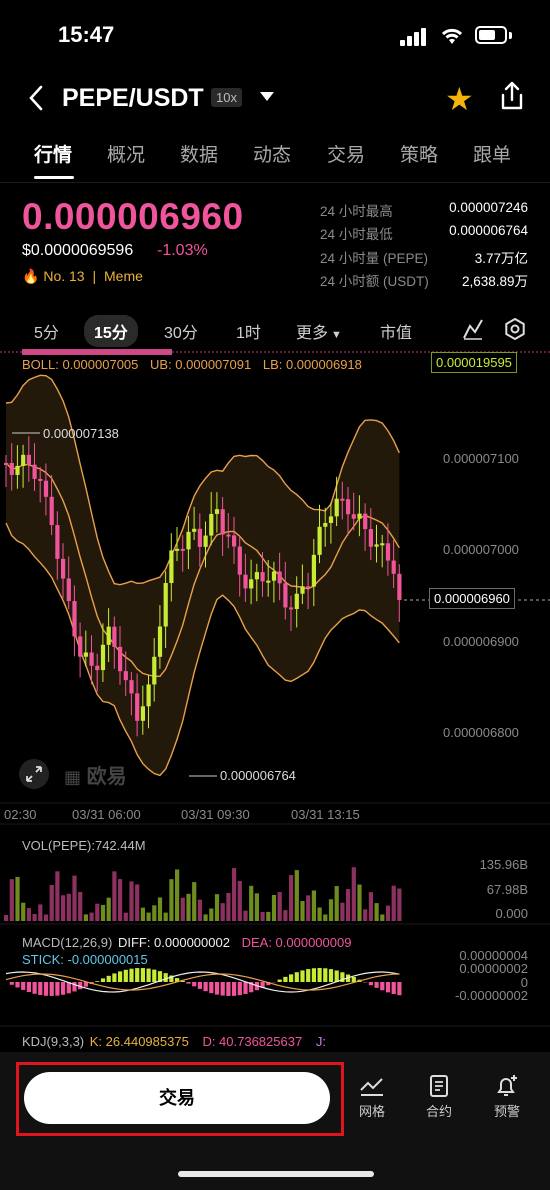 The width and height of the screenshot is (550, 1190). Describe the element at coordinates (492, 153) in the screenshot. I see `tab-copytrade: 跟单` at that location.